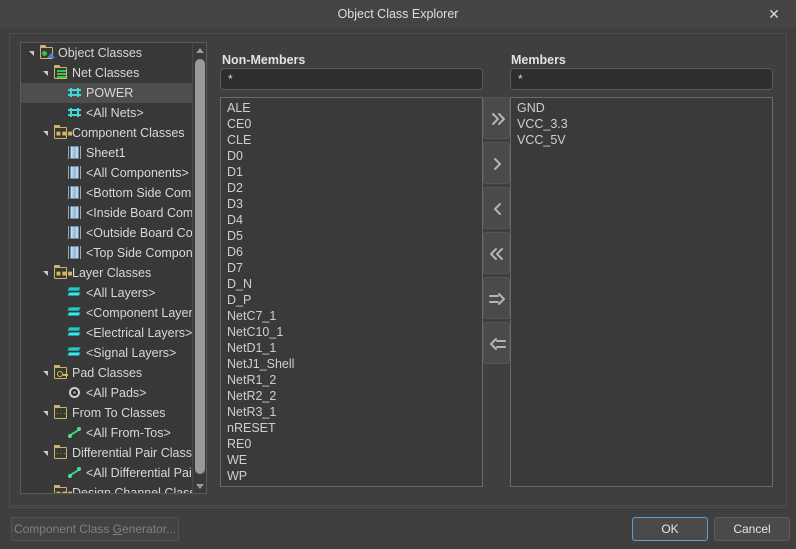 Image resolution: width=796 pixels, height=549 pixels. What do you see at coordinates (351, 108) in the screenshot?
I see `list-item: ALE` at bounding box center [351, 108].